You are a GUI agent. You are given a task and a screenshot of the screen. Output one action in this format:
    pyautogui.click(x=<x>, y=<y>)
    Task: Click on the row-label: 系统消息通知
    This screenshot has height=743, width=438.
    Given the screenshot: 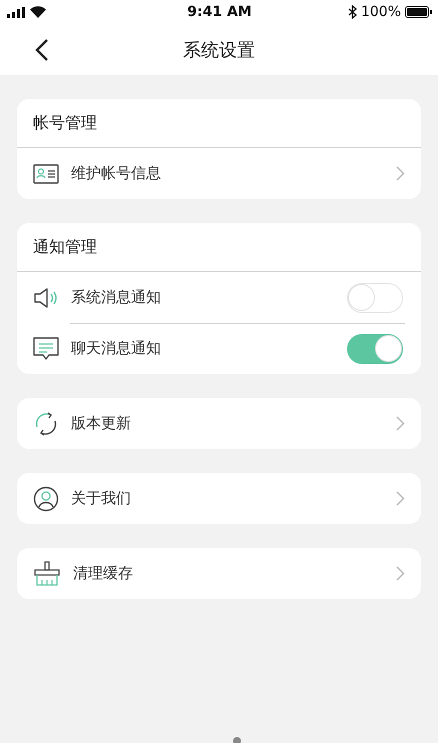 What is the action you would take?
    pyautogui.click(x=116, y=297)
    